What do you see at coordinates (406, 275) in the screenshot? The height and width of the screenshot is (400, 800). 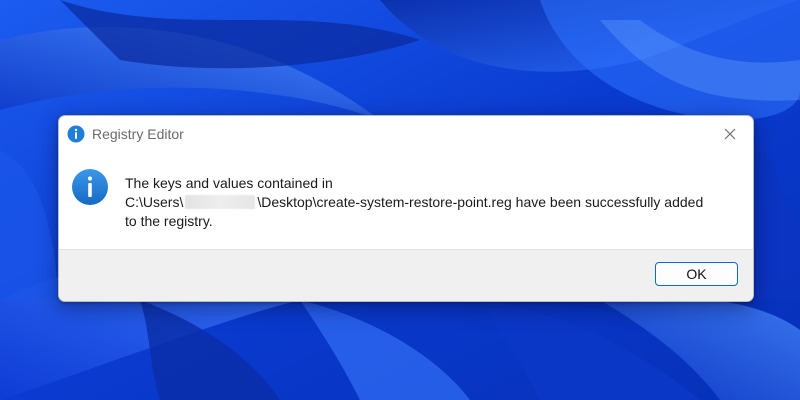 I see `dialog-footer: OK` at bounding box center [406, 275].